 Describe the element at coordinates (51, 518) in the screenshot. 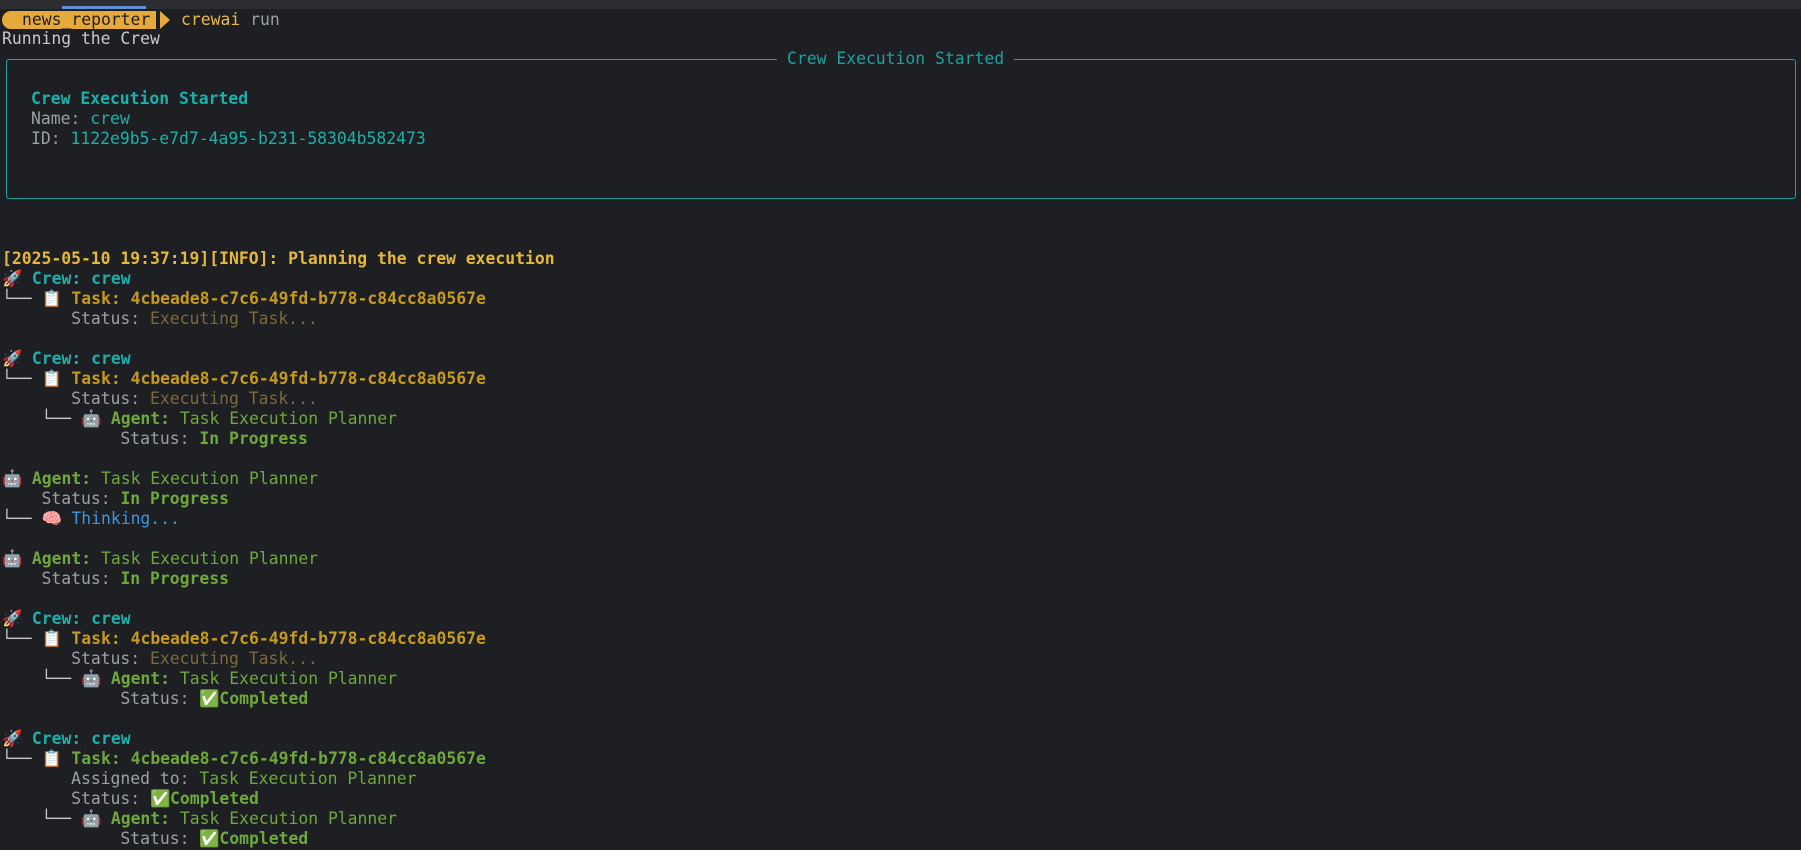

I see `brain-icon: 🧠` at that location.